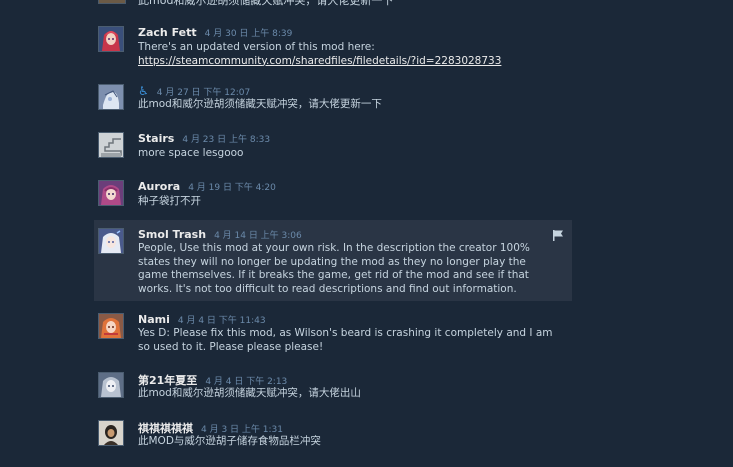 The image size is (733, 467). I want to click on comment-text: 此MOD与威尔逊胡子储存食物品栏冲突, so click(229, 441).